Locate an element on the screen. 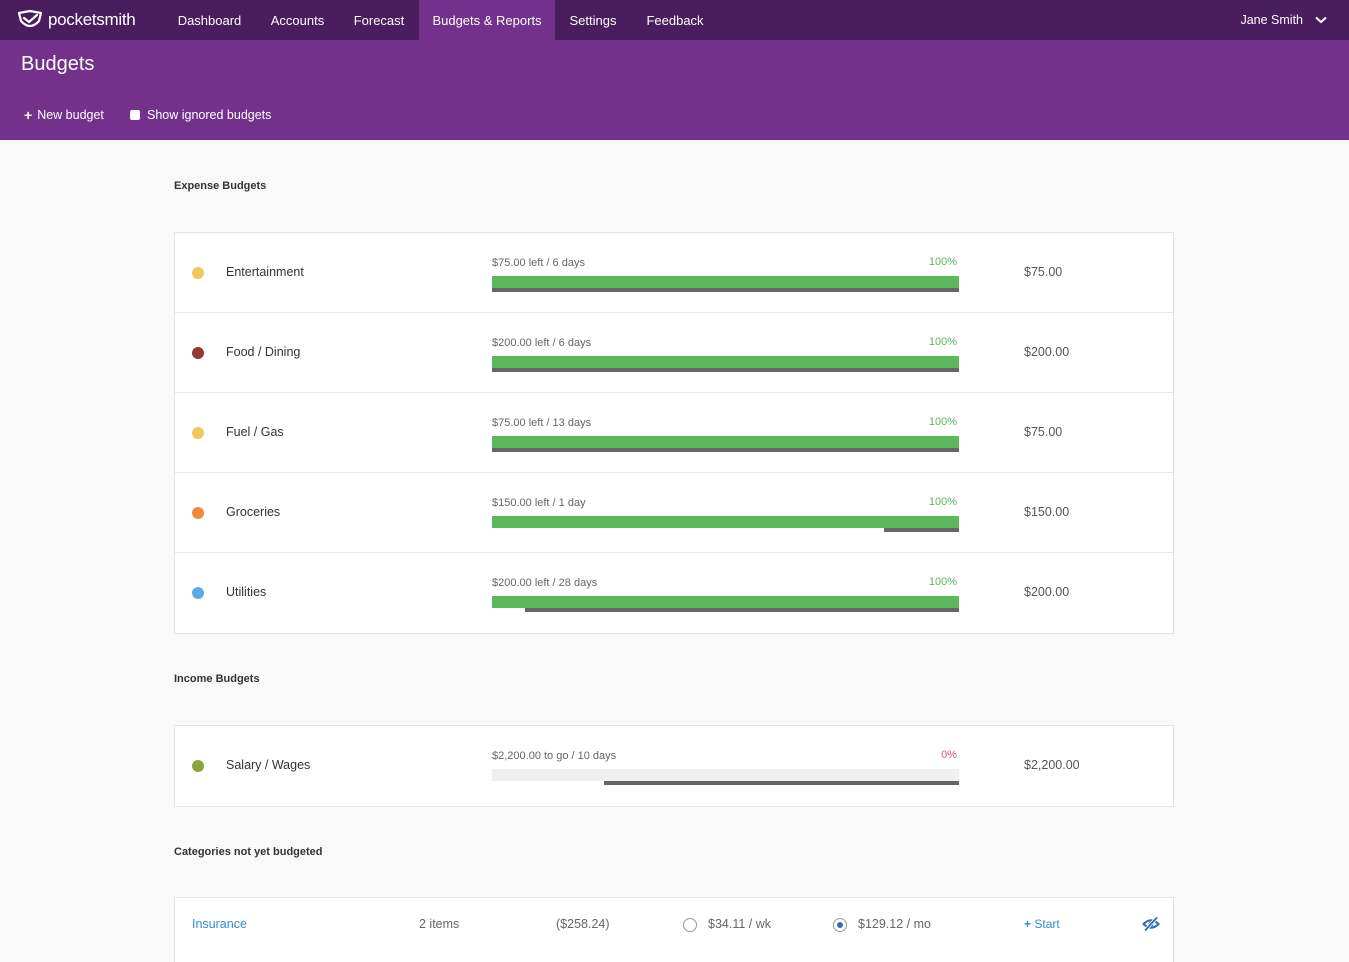 This screenshot has width=1349, height=962. page-title: Budgets is located at coordinates (58, 64).